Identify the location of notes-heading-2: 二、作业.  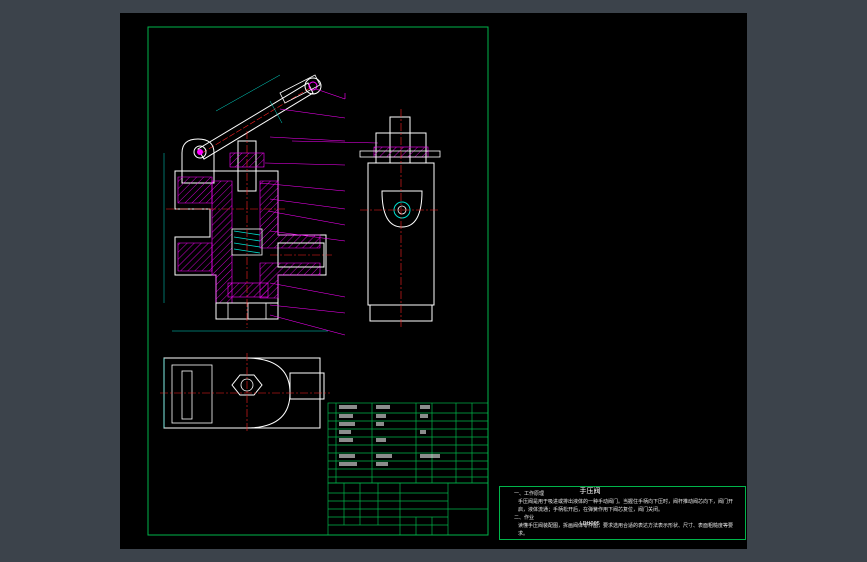
(524, 518).